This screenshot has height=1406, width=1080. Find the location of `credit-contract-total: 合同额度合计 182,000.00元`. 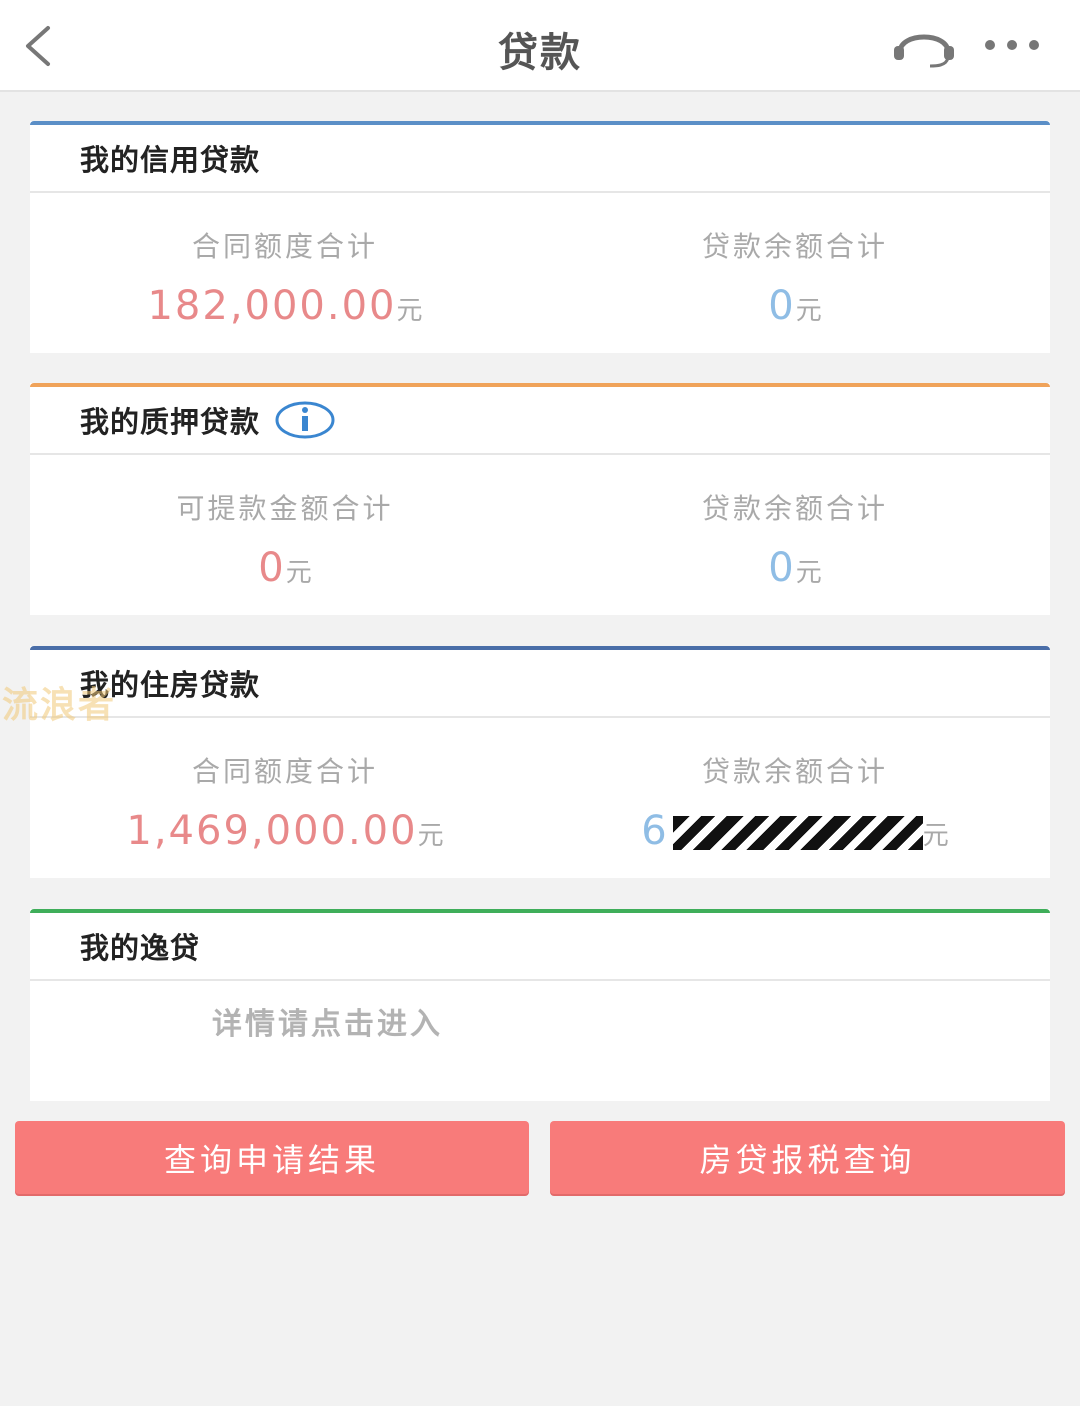

credit-contract-total: 合同额度合计 182,000.00元 is located at coordinates (285, 273).